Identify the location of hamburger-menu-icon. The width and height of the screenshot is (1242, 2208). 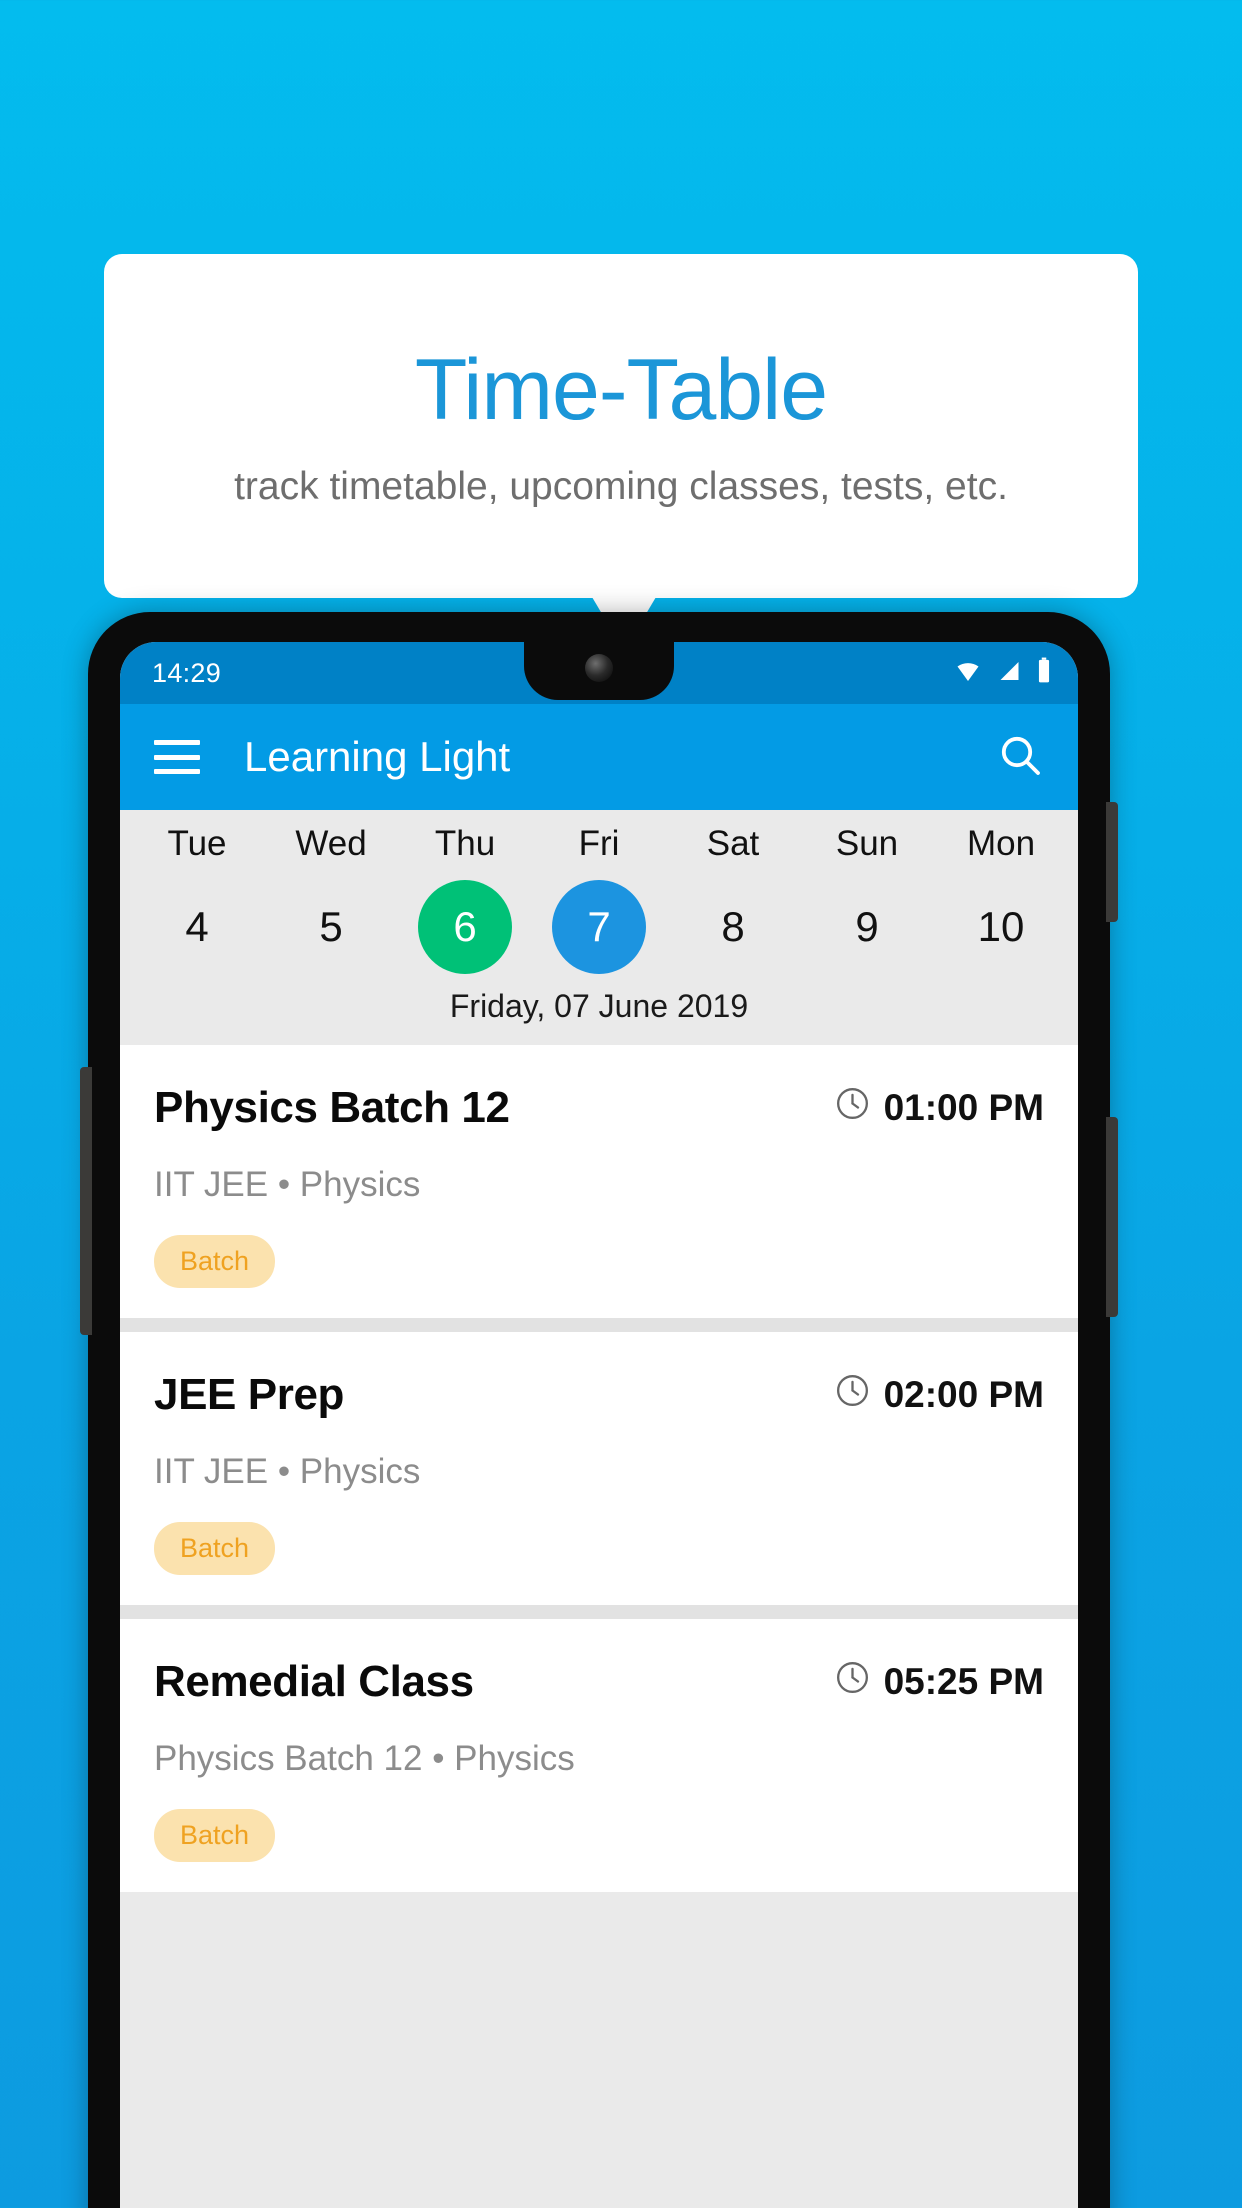
(177, 757).